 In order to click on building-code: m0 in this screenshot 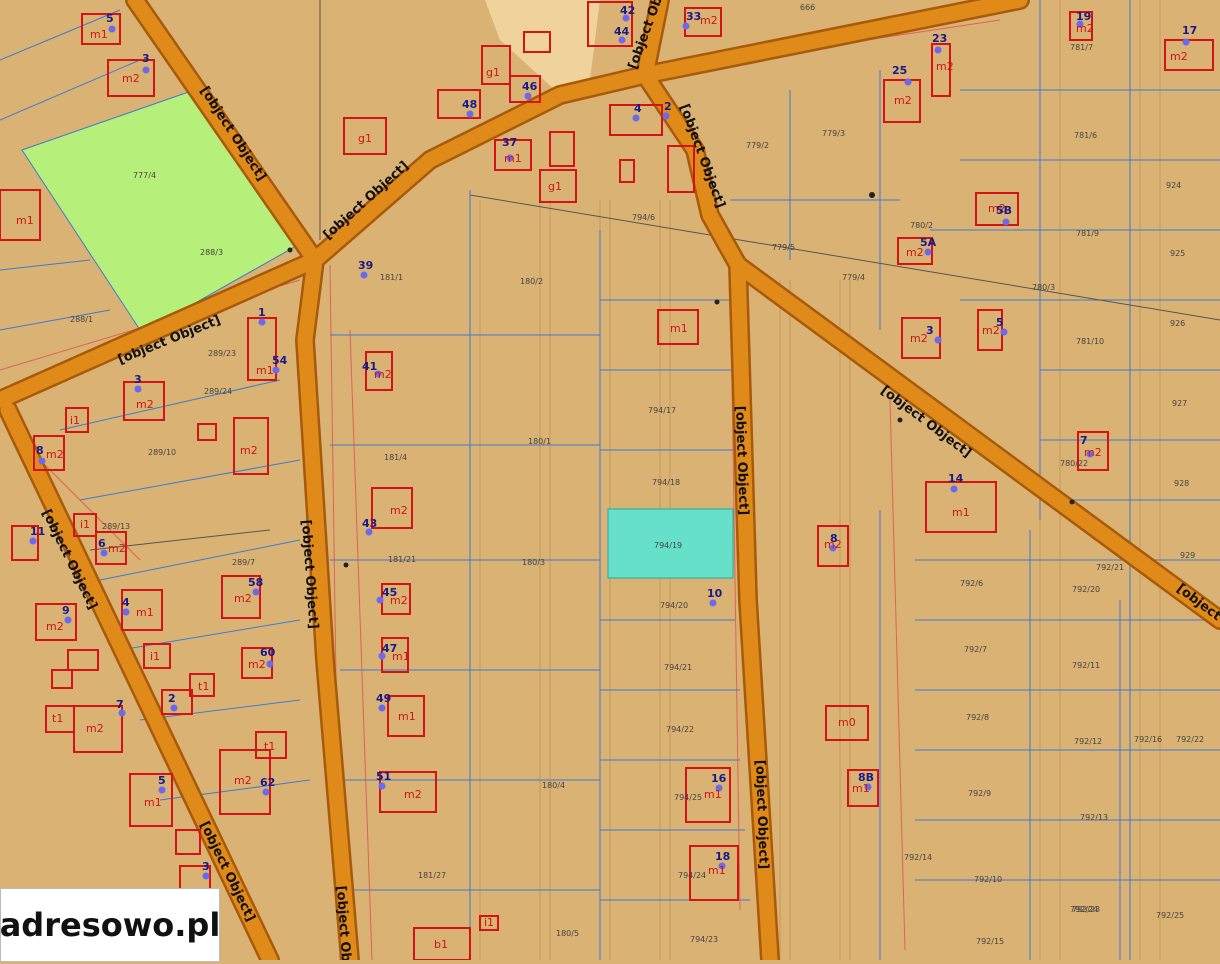, I will do `click(847, 722)`.